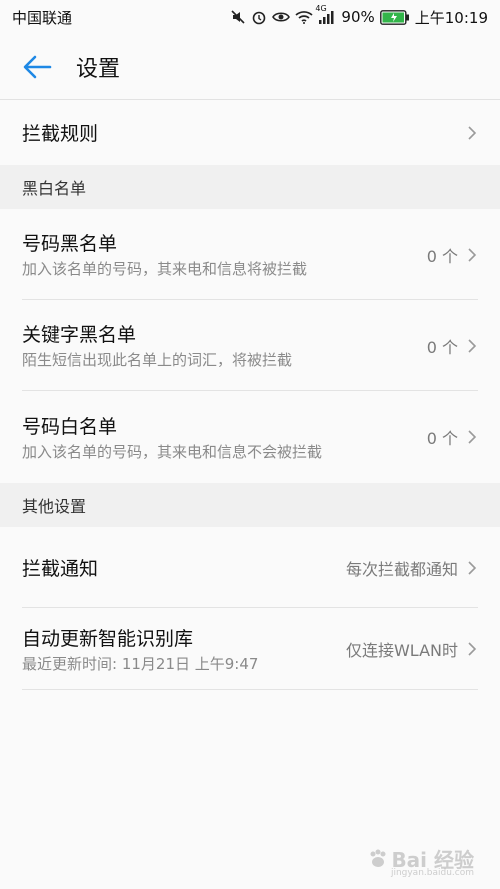  I want to click on battery-icon, so click(394, 17).